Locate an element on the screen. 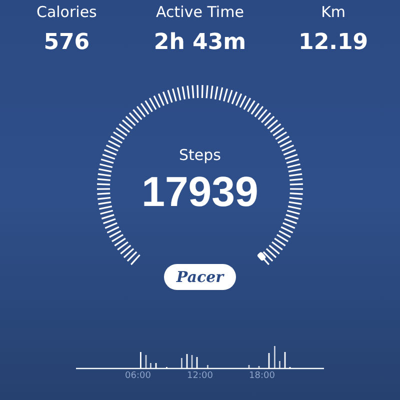 Image resolution: width=400 pixels, height=400 pixels. progress-marker-icon is located at coordinates (261, 256).